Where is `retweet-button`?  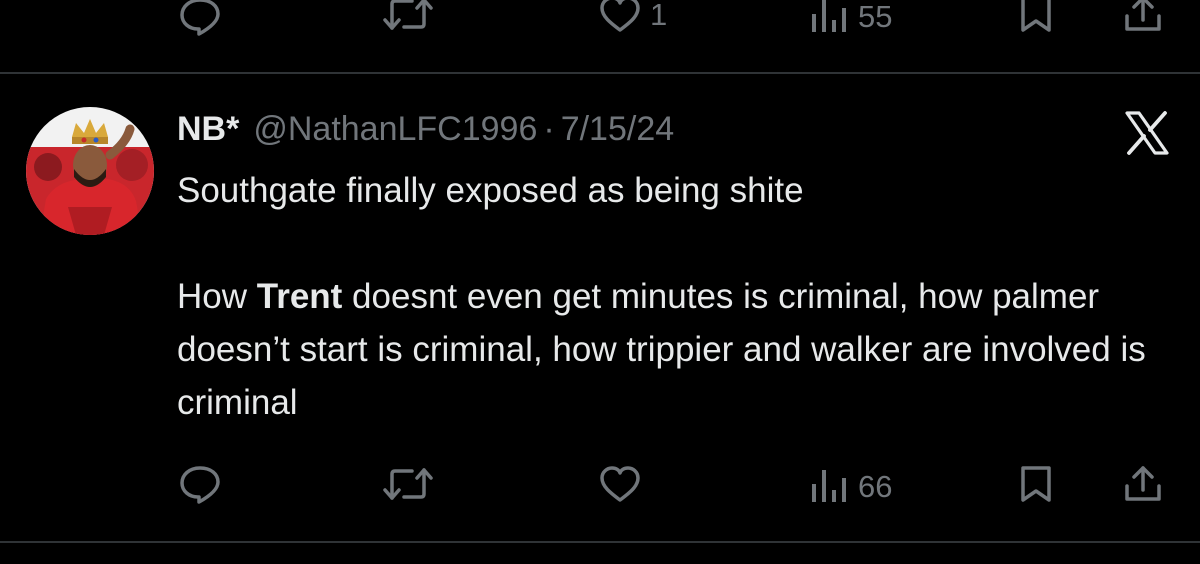
retweet-button is located at coordinates (412, 484).